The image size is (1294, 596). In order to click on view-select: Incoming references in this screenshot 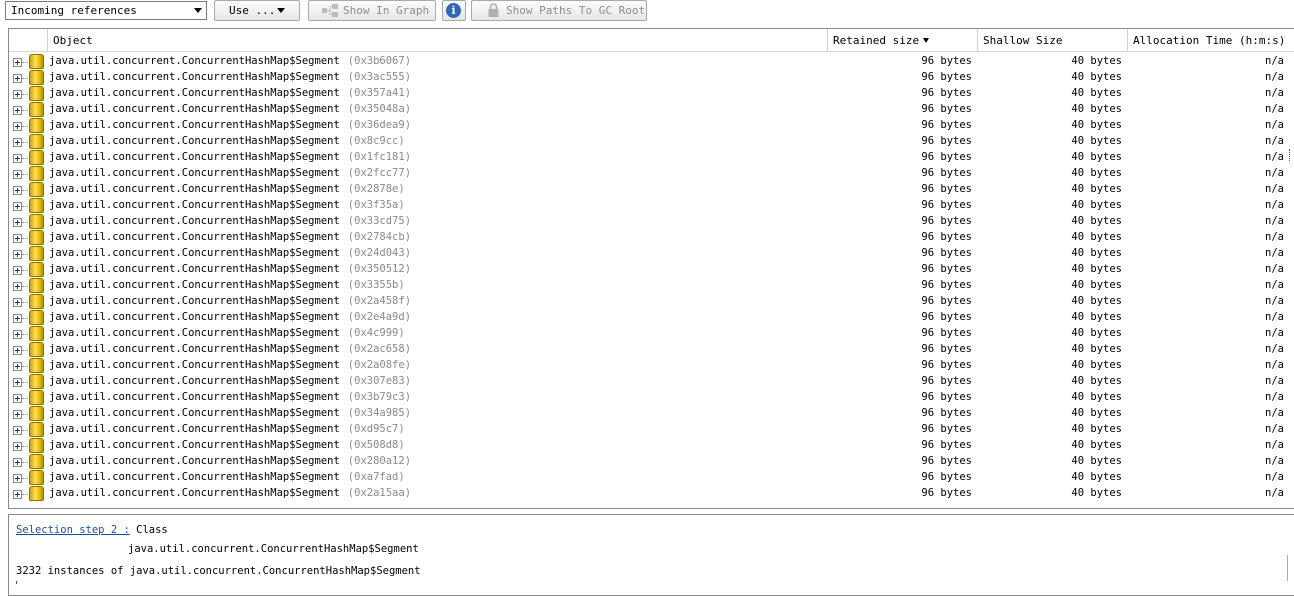, I will do `click(106, 10)`.